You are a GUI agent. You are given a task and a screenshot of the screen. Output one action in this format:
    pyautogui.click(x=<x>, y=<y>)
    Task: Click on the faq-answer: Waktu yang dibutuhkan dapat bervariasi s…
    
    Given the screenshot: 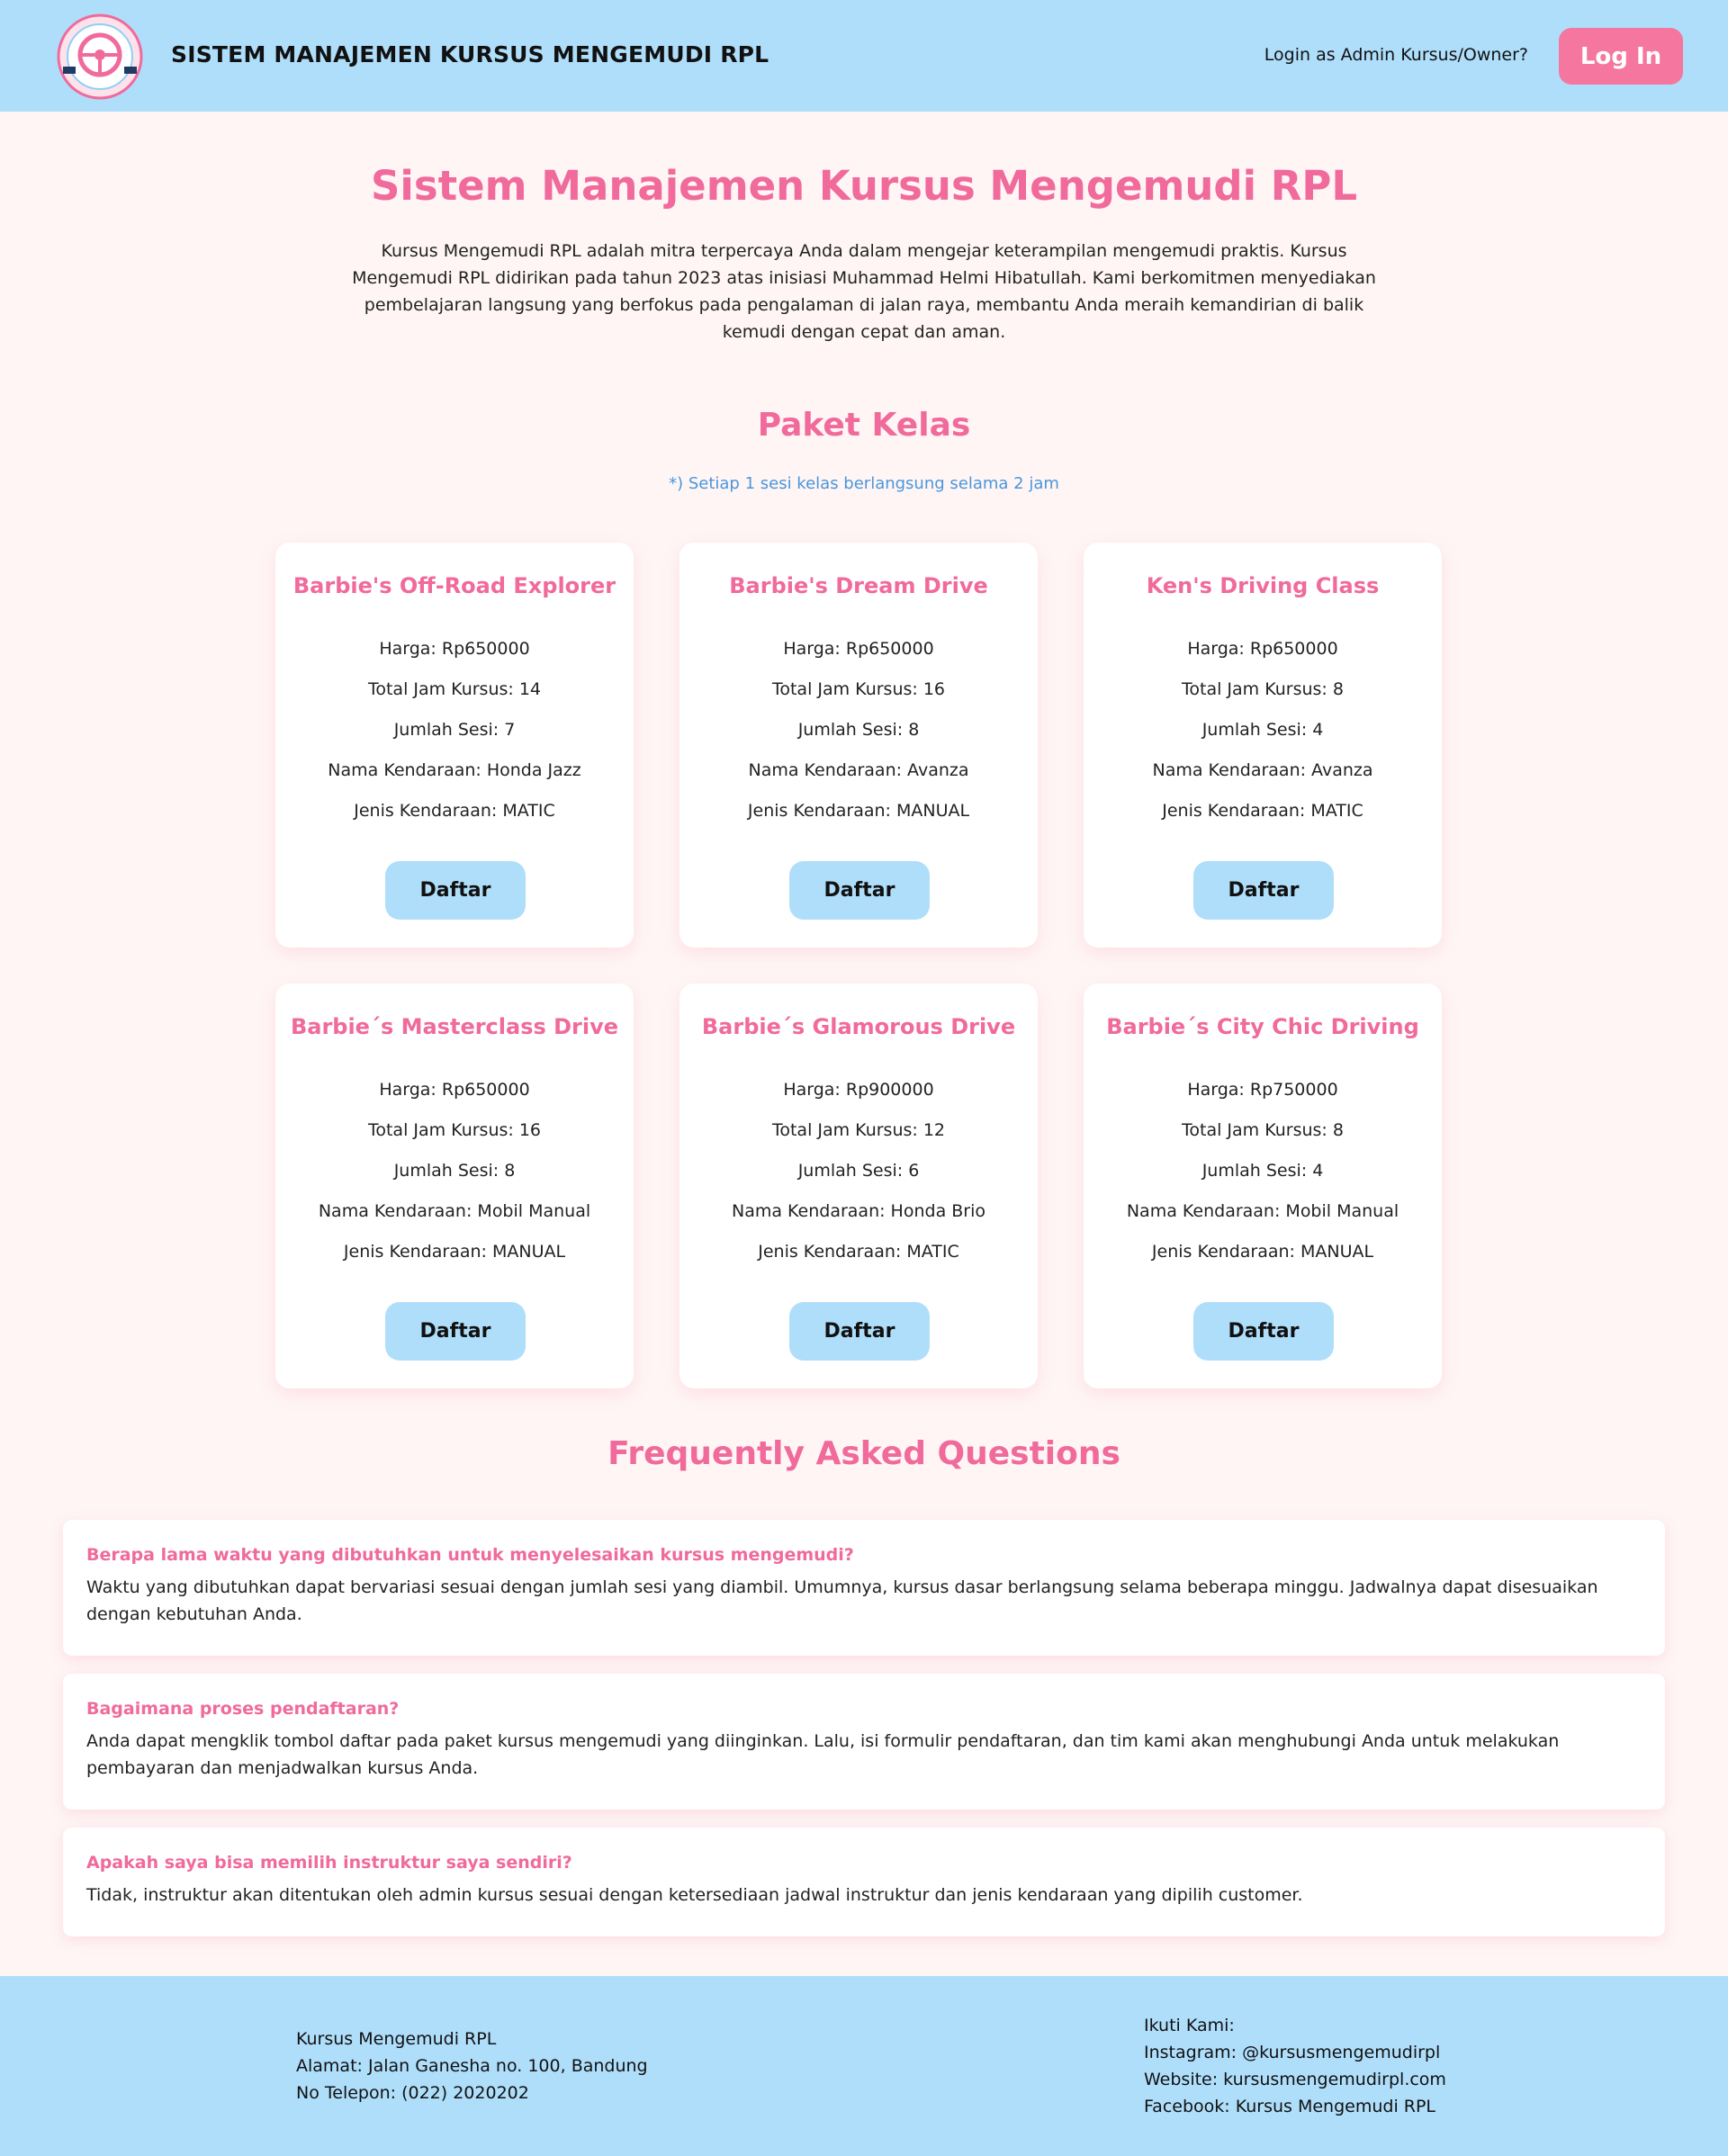 What is the action you would take?
    pyautogui.click(x=842, y=1600)
    